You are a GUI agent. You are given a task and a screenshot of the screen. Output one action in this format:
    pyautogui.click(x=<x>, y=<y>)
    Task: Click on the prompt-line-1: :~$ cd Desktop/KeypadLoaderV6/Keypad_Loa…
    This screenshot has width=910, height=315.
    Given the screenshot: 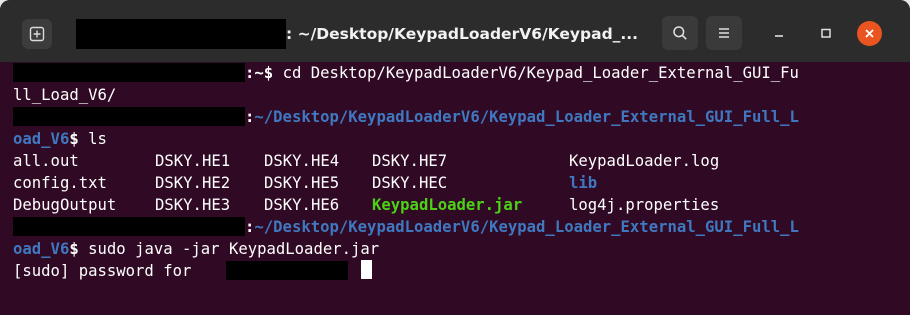 What is the action you would take?
    pyautogui.click(x=522, y=73)
    